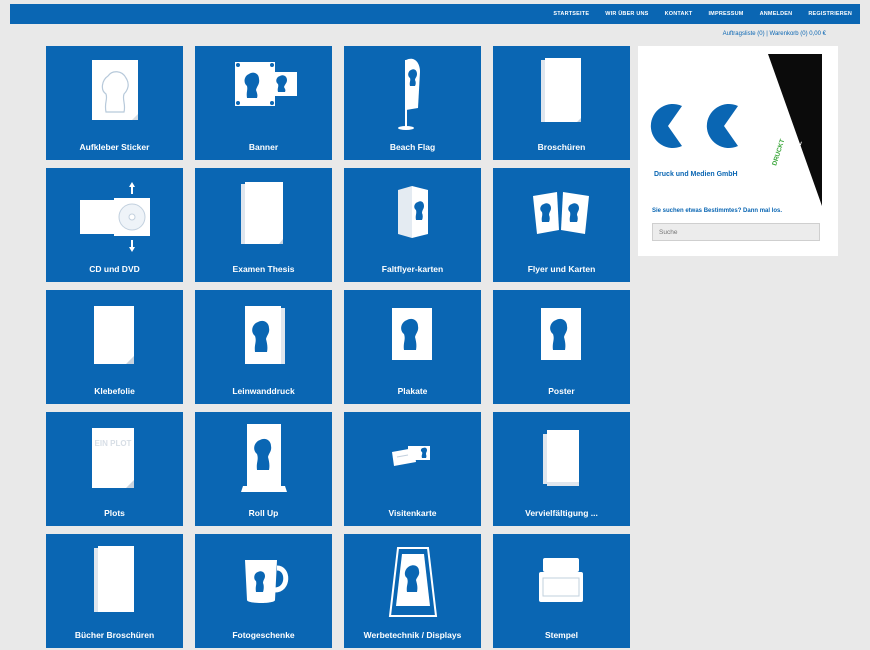 This screenshot has width=870, height=650. Describe the element at coordinates (561, 269) in the screenshot. I see `product-label: Flyer und Karten` at that location.